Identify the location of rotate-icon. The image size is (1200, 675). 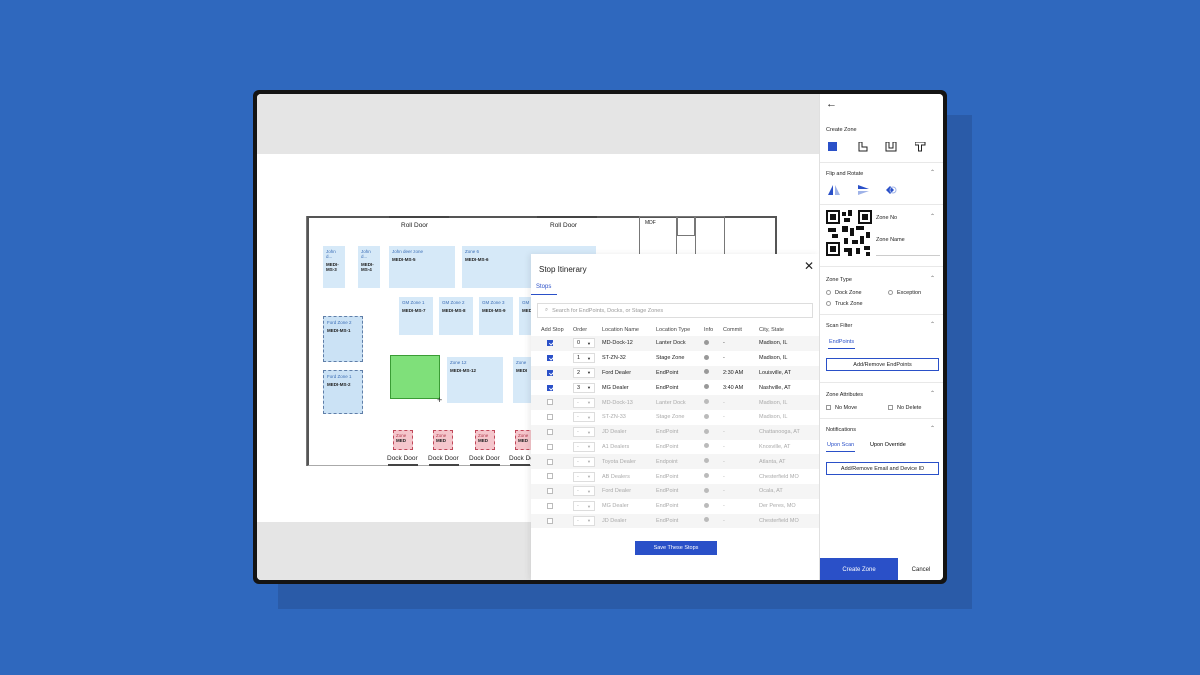
(891, 190).